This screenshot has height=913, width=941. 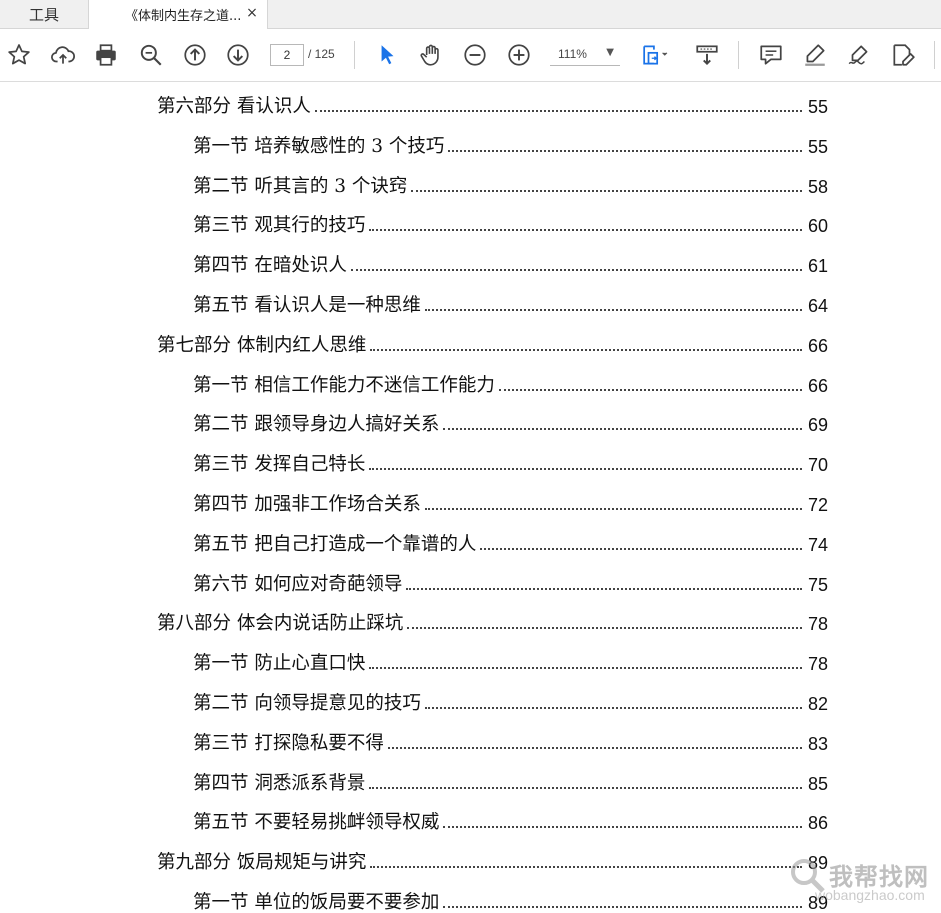 What do you see at coordinates (610, 52) in the screenshot?
I see `chevron-down-icon: ▼` at bounding box center [610, 52].